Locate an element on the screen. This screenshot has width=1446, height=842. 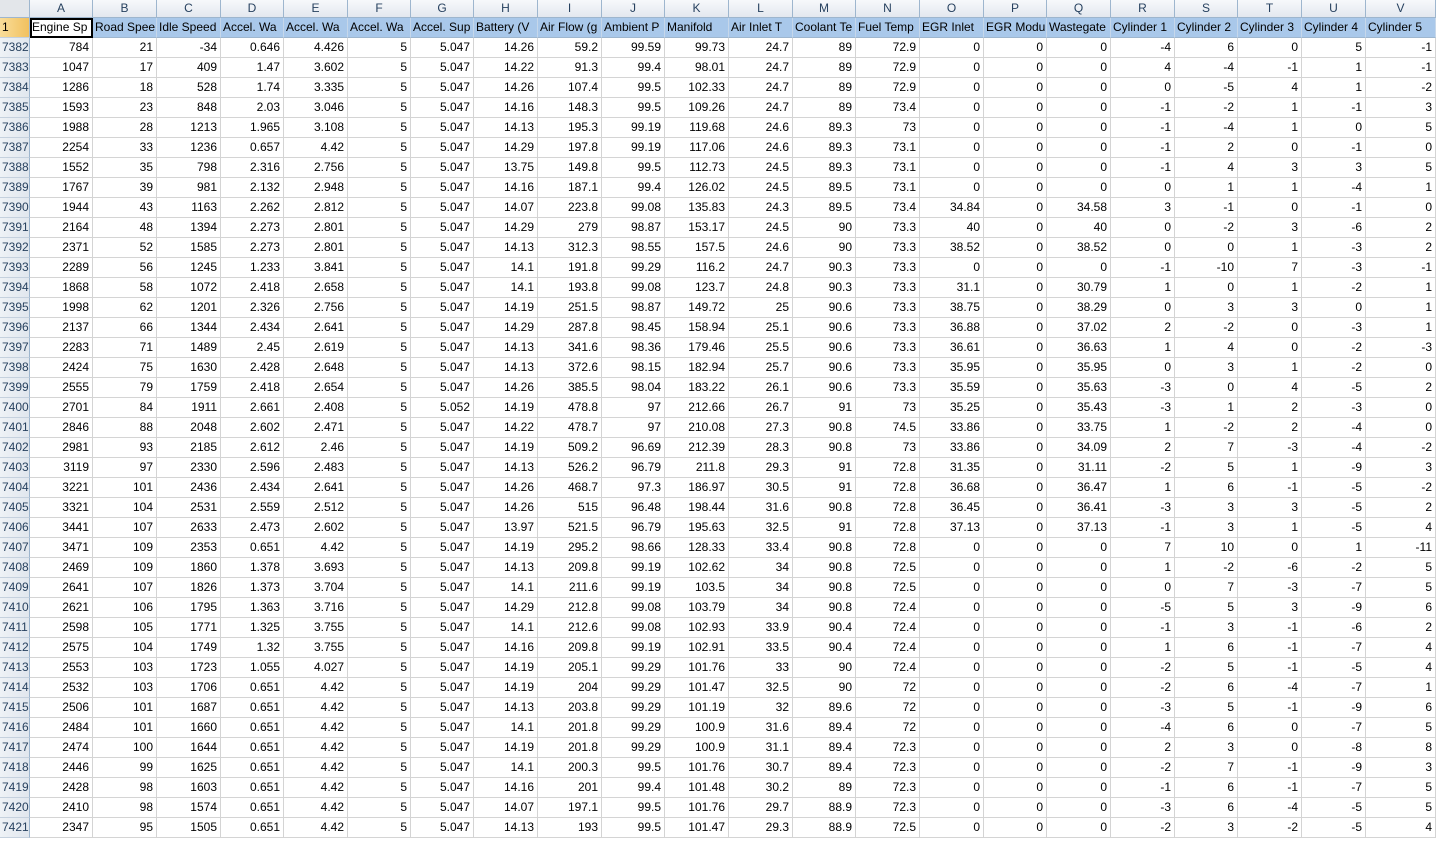
data-cell: 97 is located at coordinates (125, 468).